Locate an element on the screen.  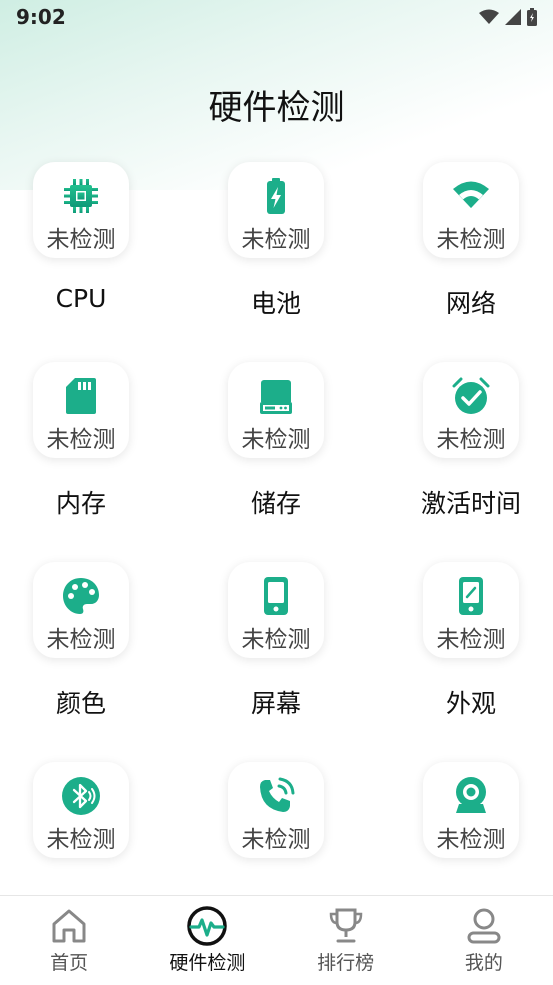
status-icons is located at coordinates (508, 17).